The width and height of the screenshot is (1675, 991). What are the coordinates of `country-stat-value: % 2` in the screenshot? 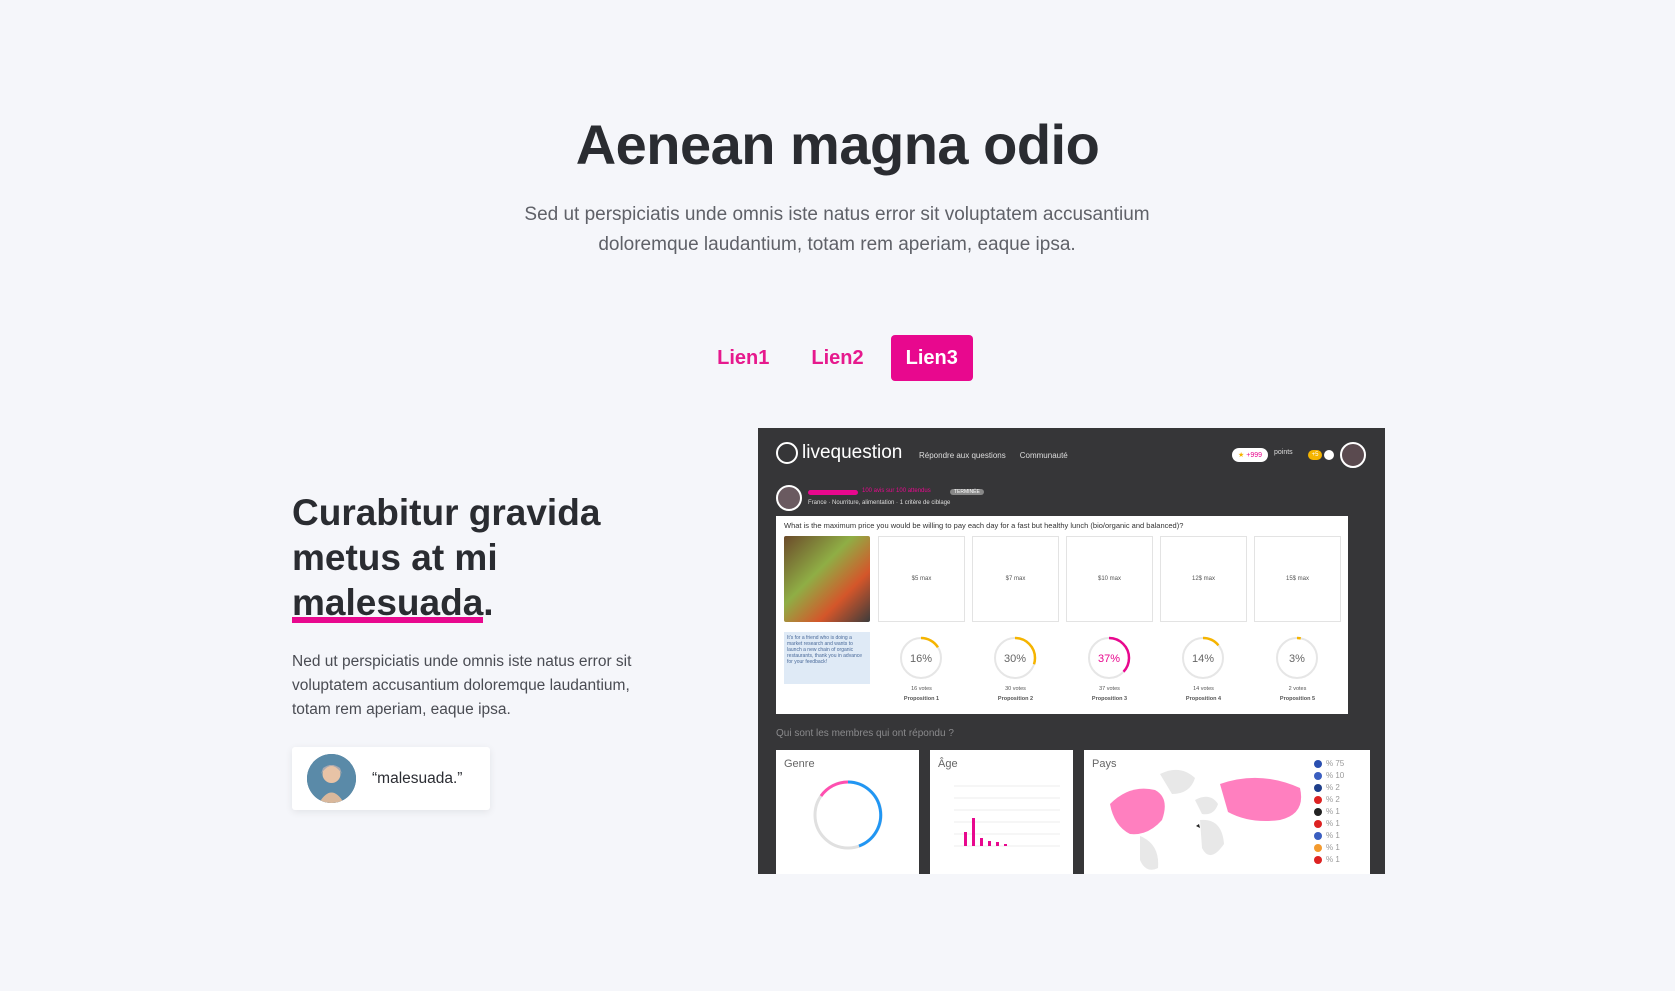 It's located at (1333, 787).